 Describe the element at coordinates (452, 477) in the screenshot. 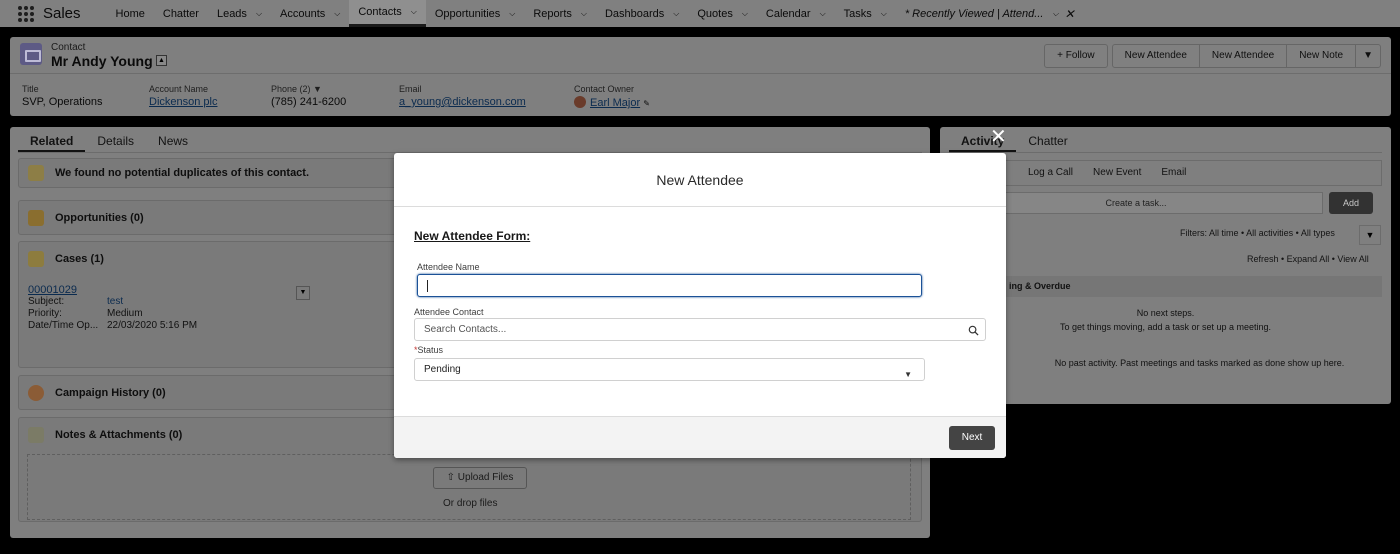

I see `upload-icon: ⇧` at that location.